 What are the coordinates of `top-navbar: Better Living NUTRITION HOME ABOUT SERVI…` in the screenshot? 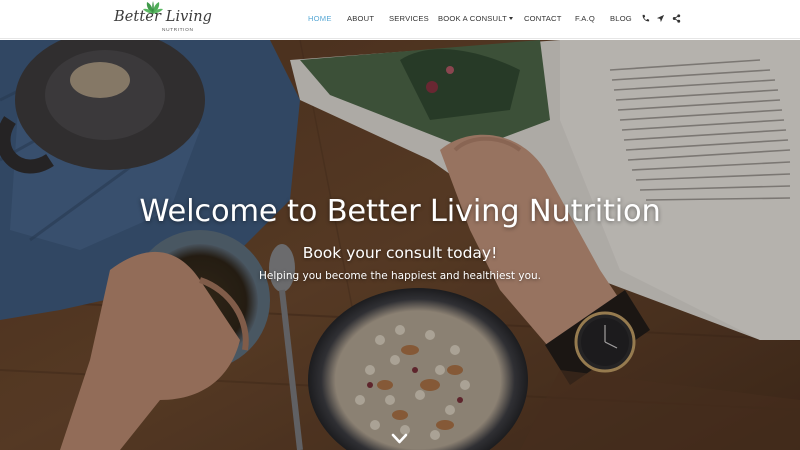 It's located at (400, 19).